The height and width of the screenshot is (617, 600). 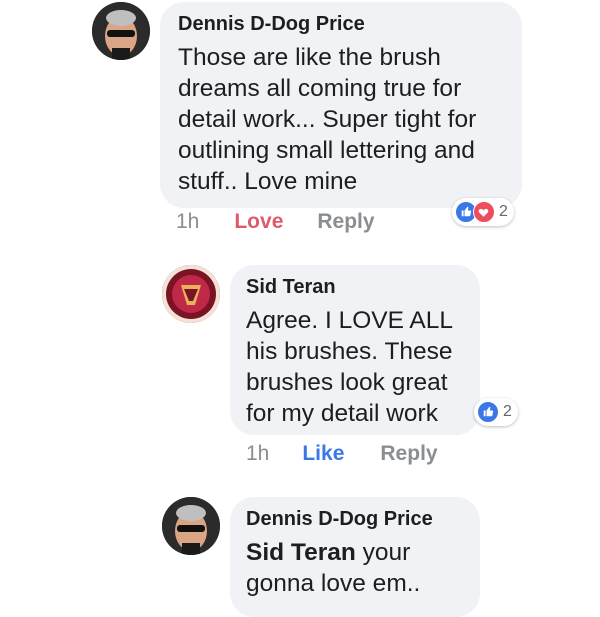 What do you see at coordinates (258, 222) in the screenshot?
I see `love-button: Love` at bounding box center [258, 222].